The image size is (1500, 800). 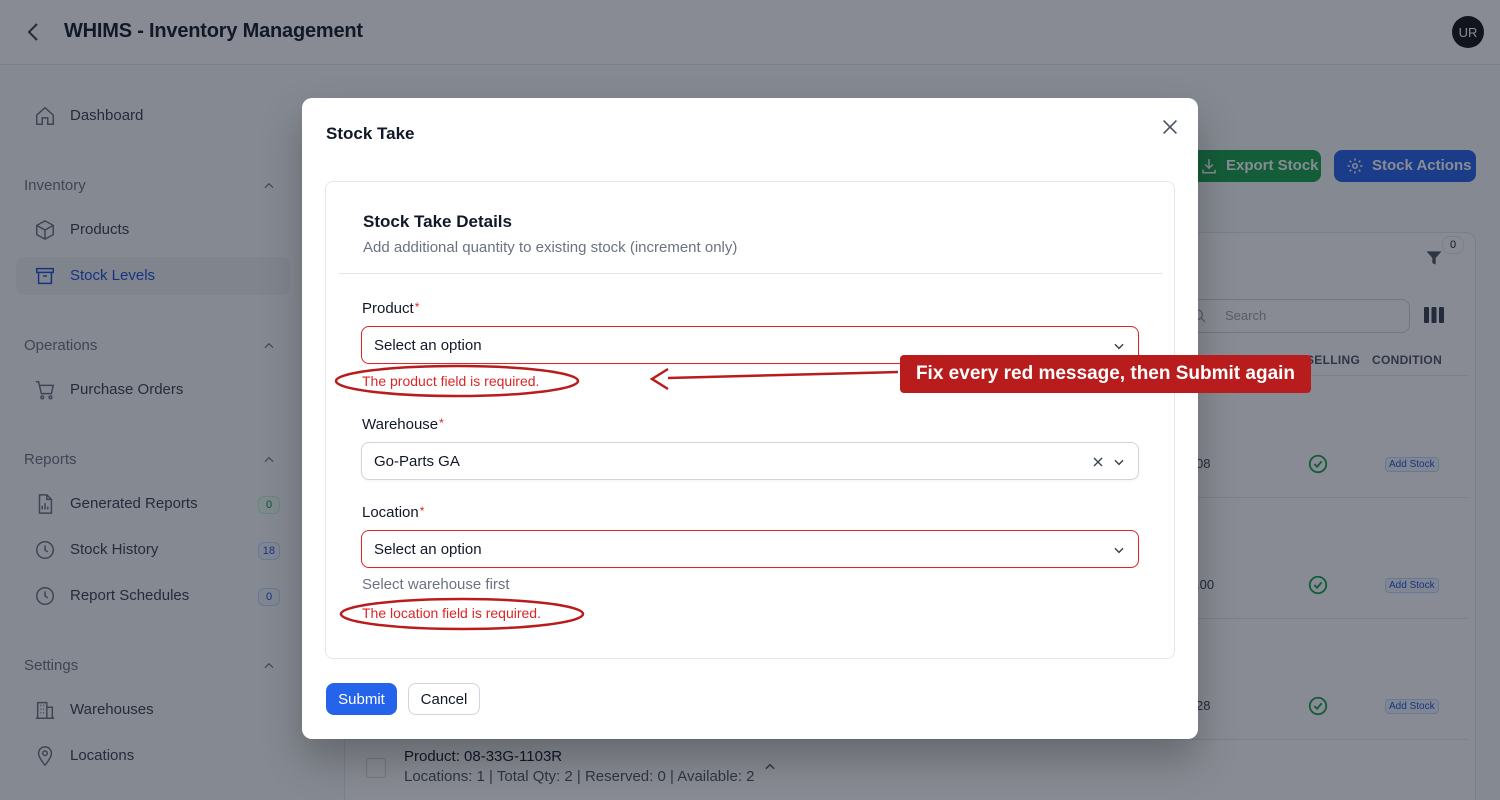 What do you see at coordinates (436, 584) in the screenshot?
I see `location-help-text: Select warehouse first` at bounding box center [436, 584].